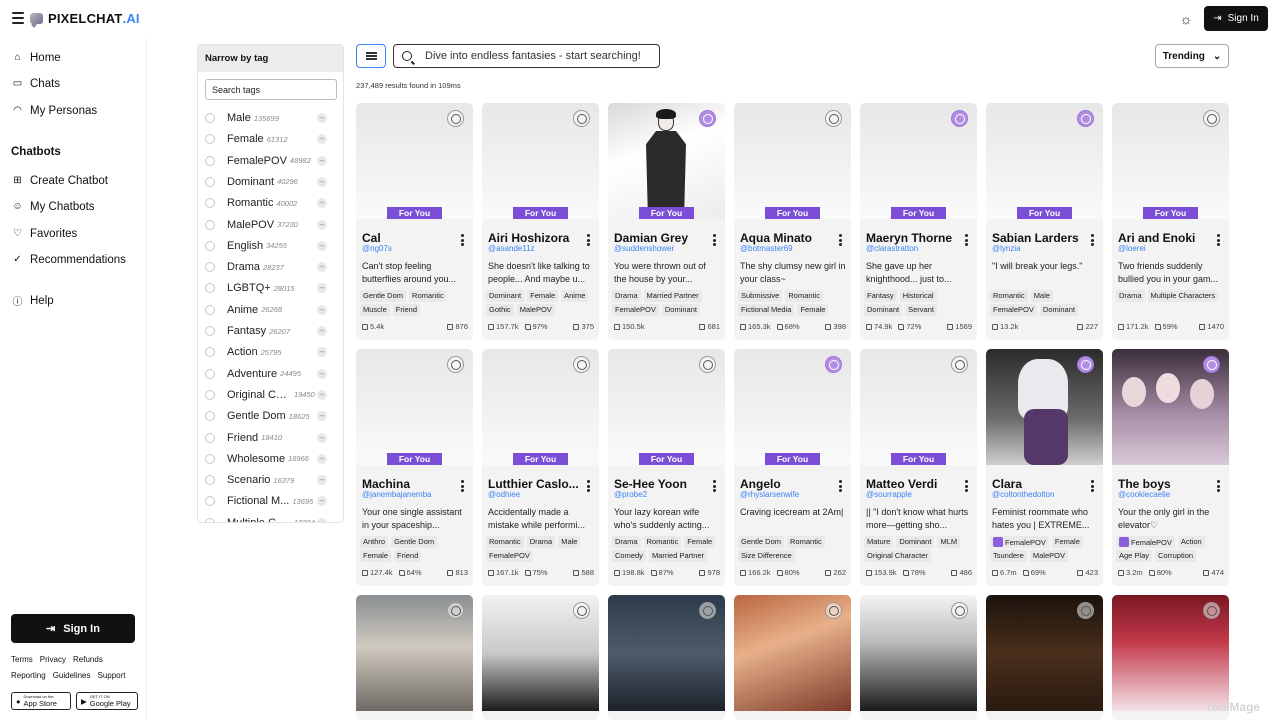 Image resolution: width=1280 pixels, height=720 pixels. What do you see at coordinates (41, 701) in the screenshot?
I see `app-store-badge: ● Download on the App Store` at bounding box center [41, 701].